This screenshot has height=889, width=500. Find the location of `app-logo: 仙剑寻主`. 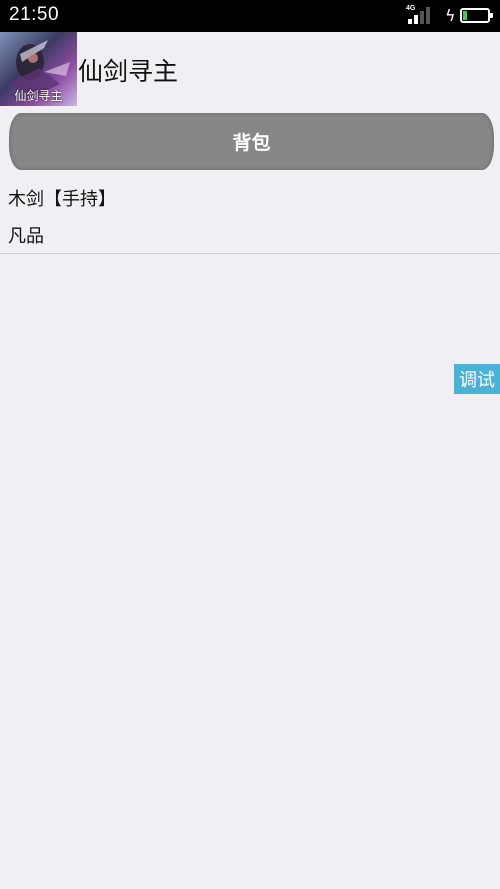

app-logo: 仙剑寻主 is located at coordinates (38, 69).